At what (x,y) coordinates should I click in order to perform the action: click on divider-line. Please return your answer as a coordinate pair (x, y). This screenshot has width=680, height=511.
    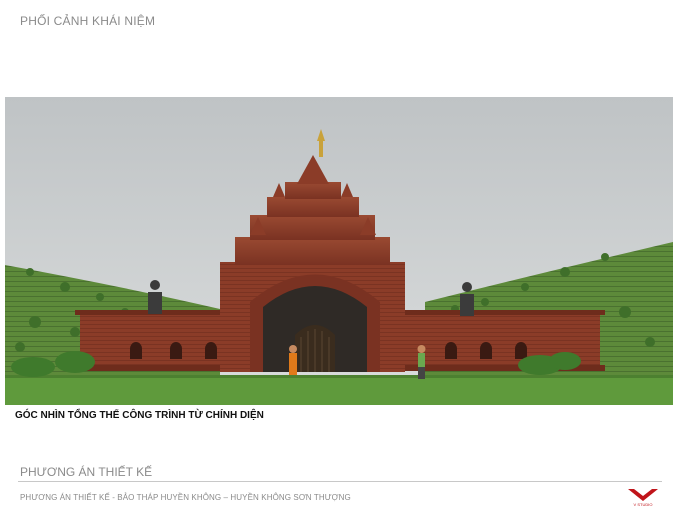
    Looking at the image, I should click on (340, 481).